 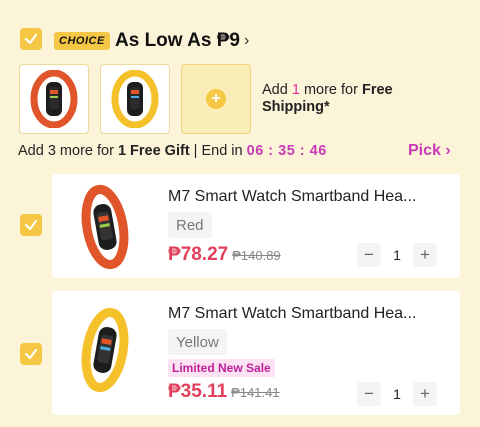 What do you see at coordinates (190, 225) in the screenshot?
I see `variant-selector: Red` at bounding box center [190, 225].